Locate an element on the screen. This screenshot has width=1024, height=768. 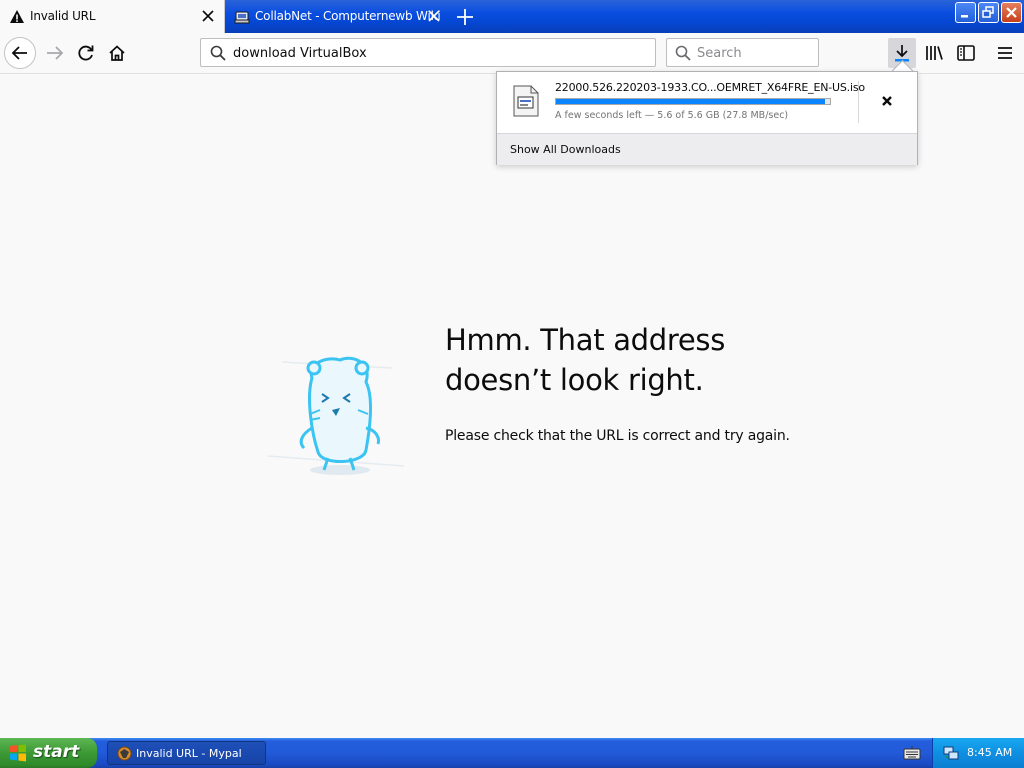
tab-title: CollabNet - Computernewb Wiki is located at coordinates (348, 16).